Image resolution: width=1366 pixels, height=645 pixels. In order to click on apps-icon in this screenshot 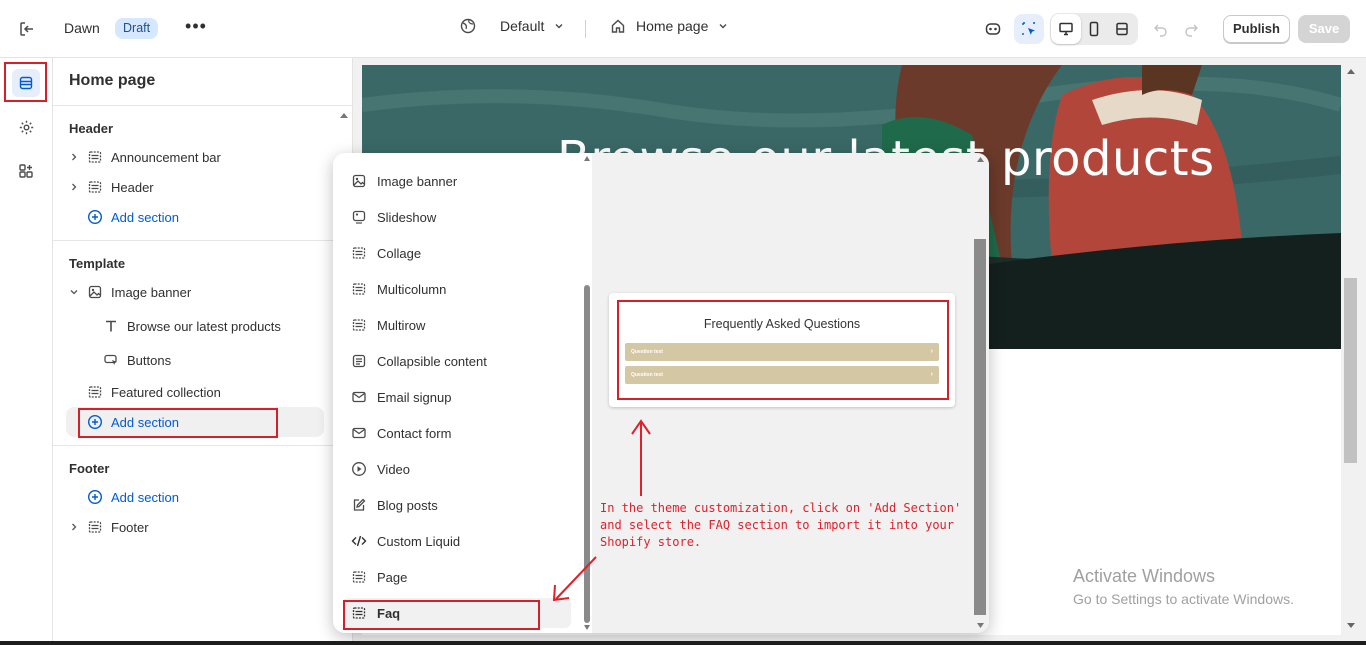, I will do `click(26, 171)`.